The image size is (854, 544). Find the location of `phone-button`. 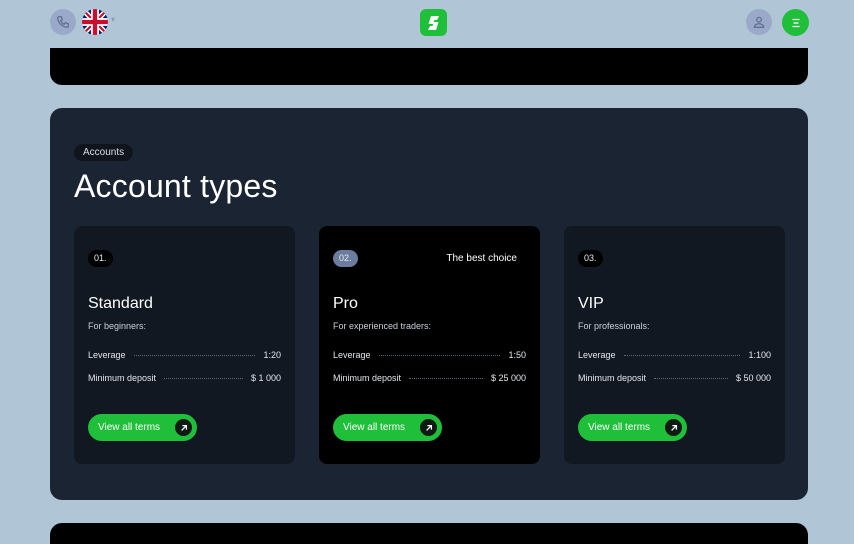

phone-button is located at coordinates (63, 22).